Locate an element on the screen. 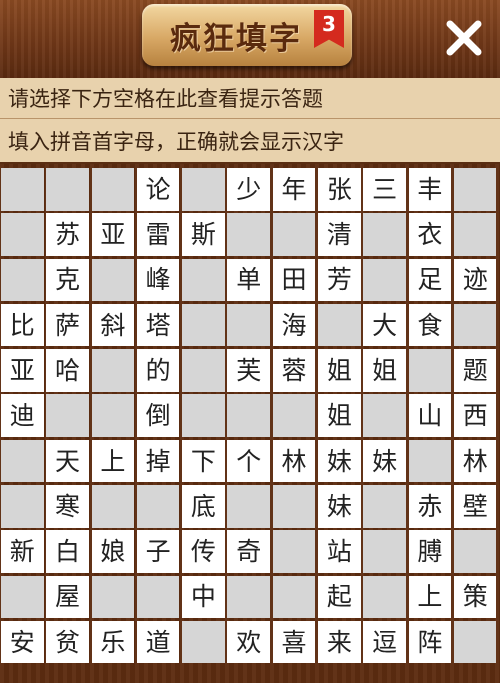  grid-cell-filled: 哈 is located at coordinates (67, 370).